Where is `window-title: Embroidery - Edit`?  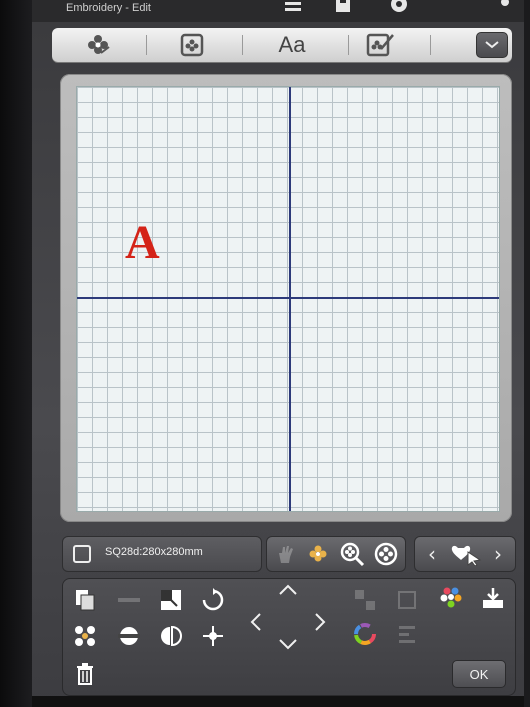
window-title: Embroidery - Edit is located at coordinates (108, 8).